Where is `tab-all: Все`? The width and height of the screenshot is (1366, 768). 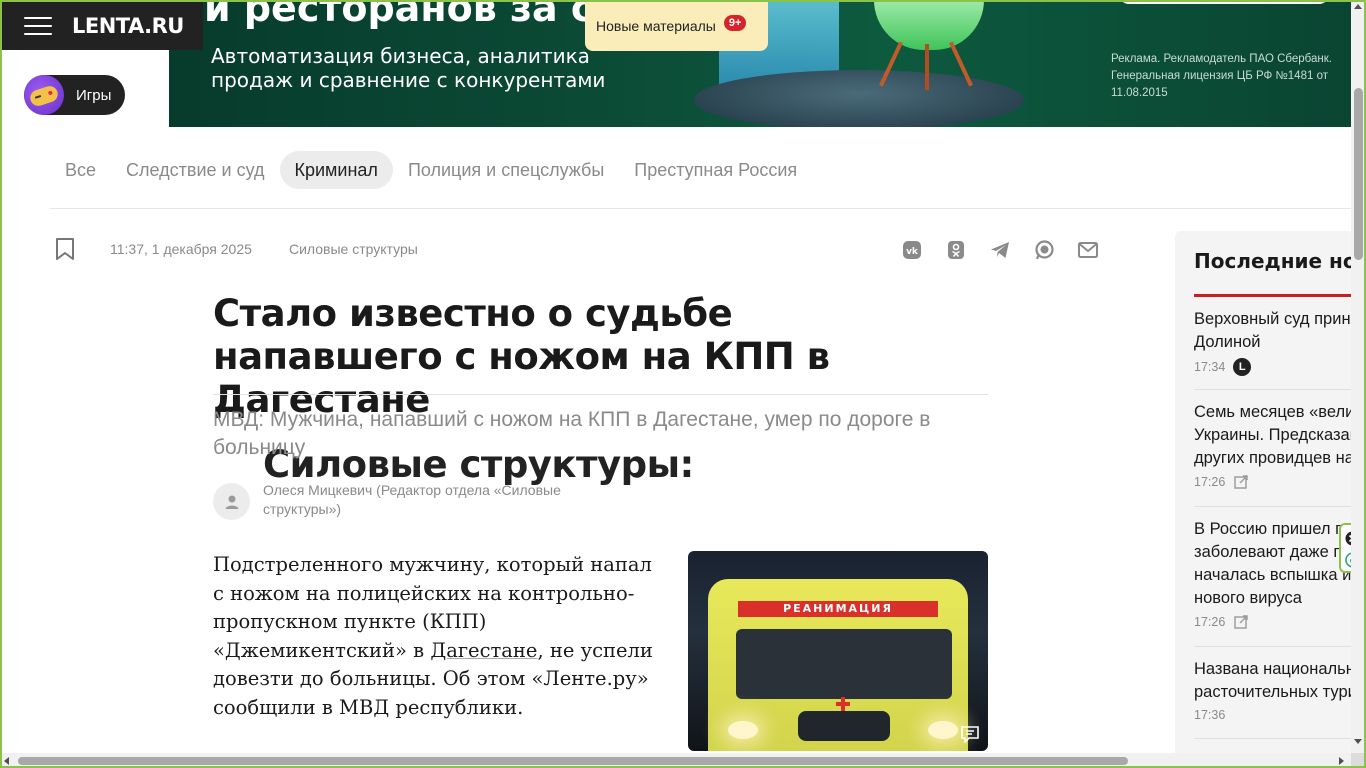
tab-all: Все is located at coordinates (80, 170).